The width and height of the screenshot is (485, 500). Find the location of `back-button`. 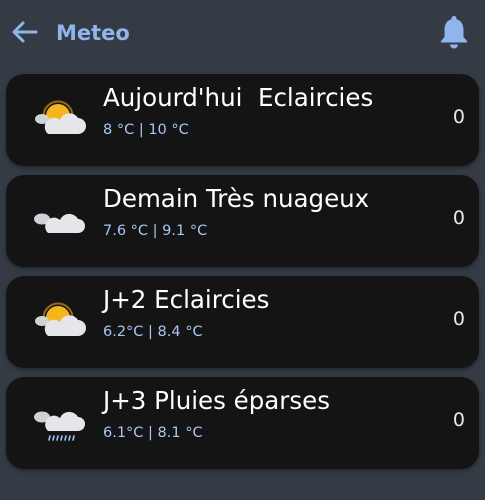

back-button is located at coordinates (24, 32).